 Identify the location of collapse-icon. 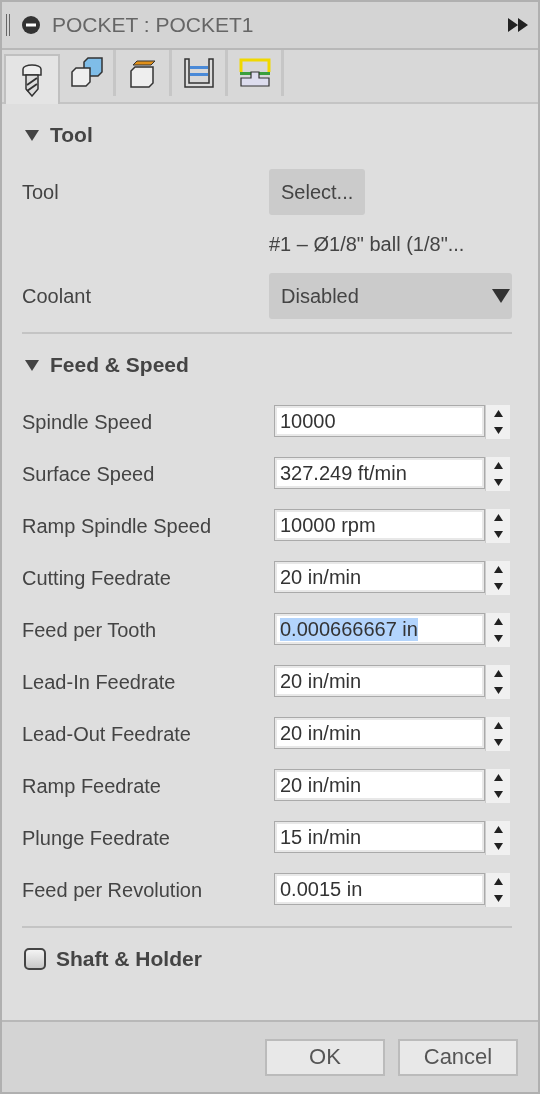
(31, 25).